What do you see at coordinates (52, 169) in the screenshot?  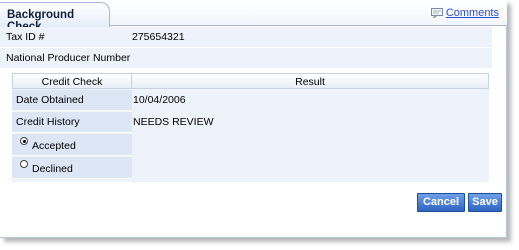 I see `declined-label: Declined` at bounding box center [52, 169].